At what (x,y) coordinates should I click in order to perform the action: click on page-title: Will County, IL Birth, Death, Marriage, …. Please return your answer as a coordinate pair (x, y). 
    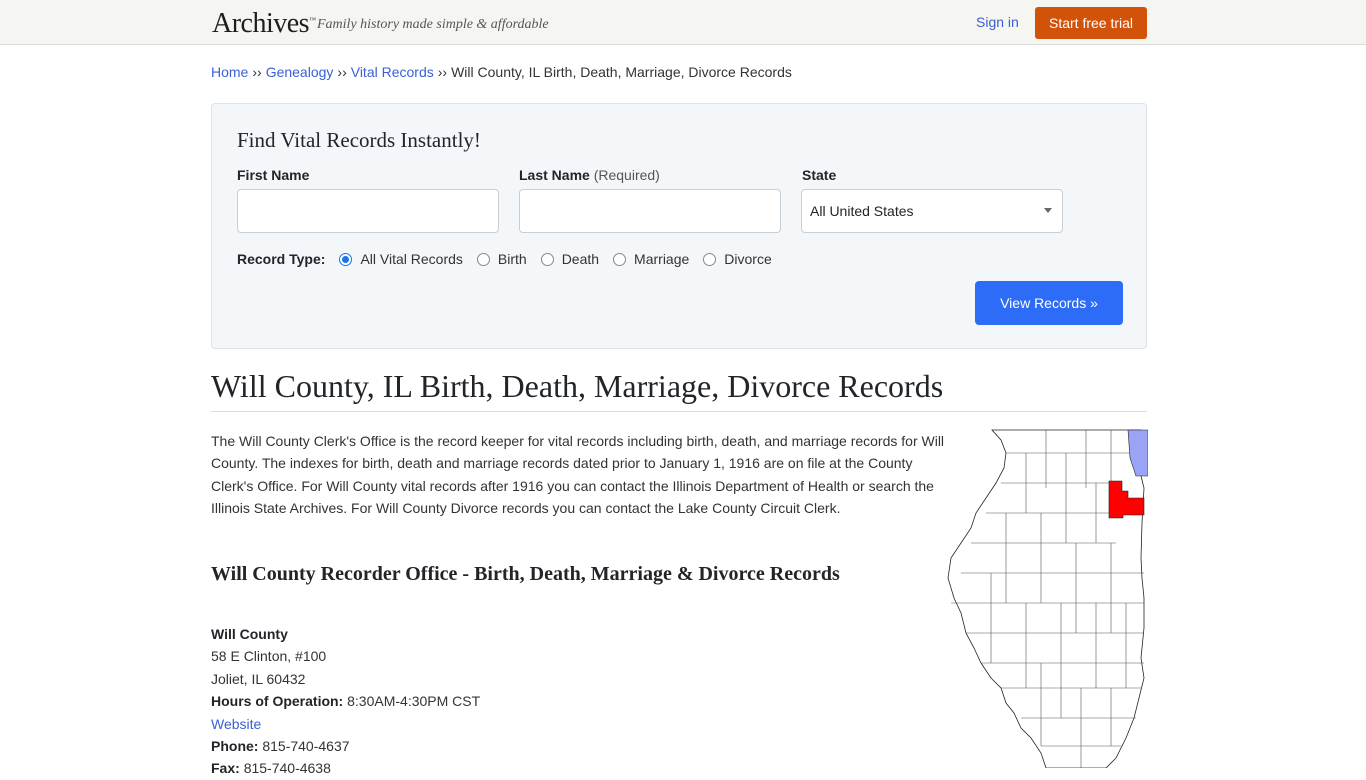
    Looking at the image, I should click on (577, 386).